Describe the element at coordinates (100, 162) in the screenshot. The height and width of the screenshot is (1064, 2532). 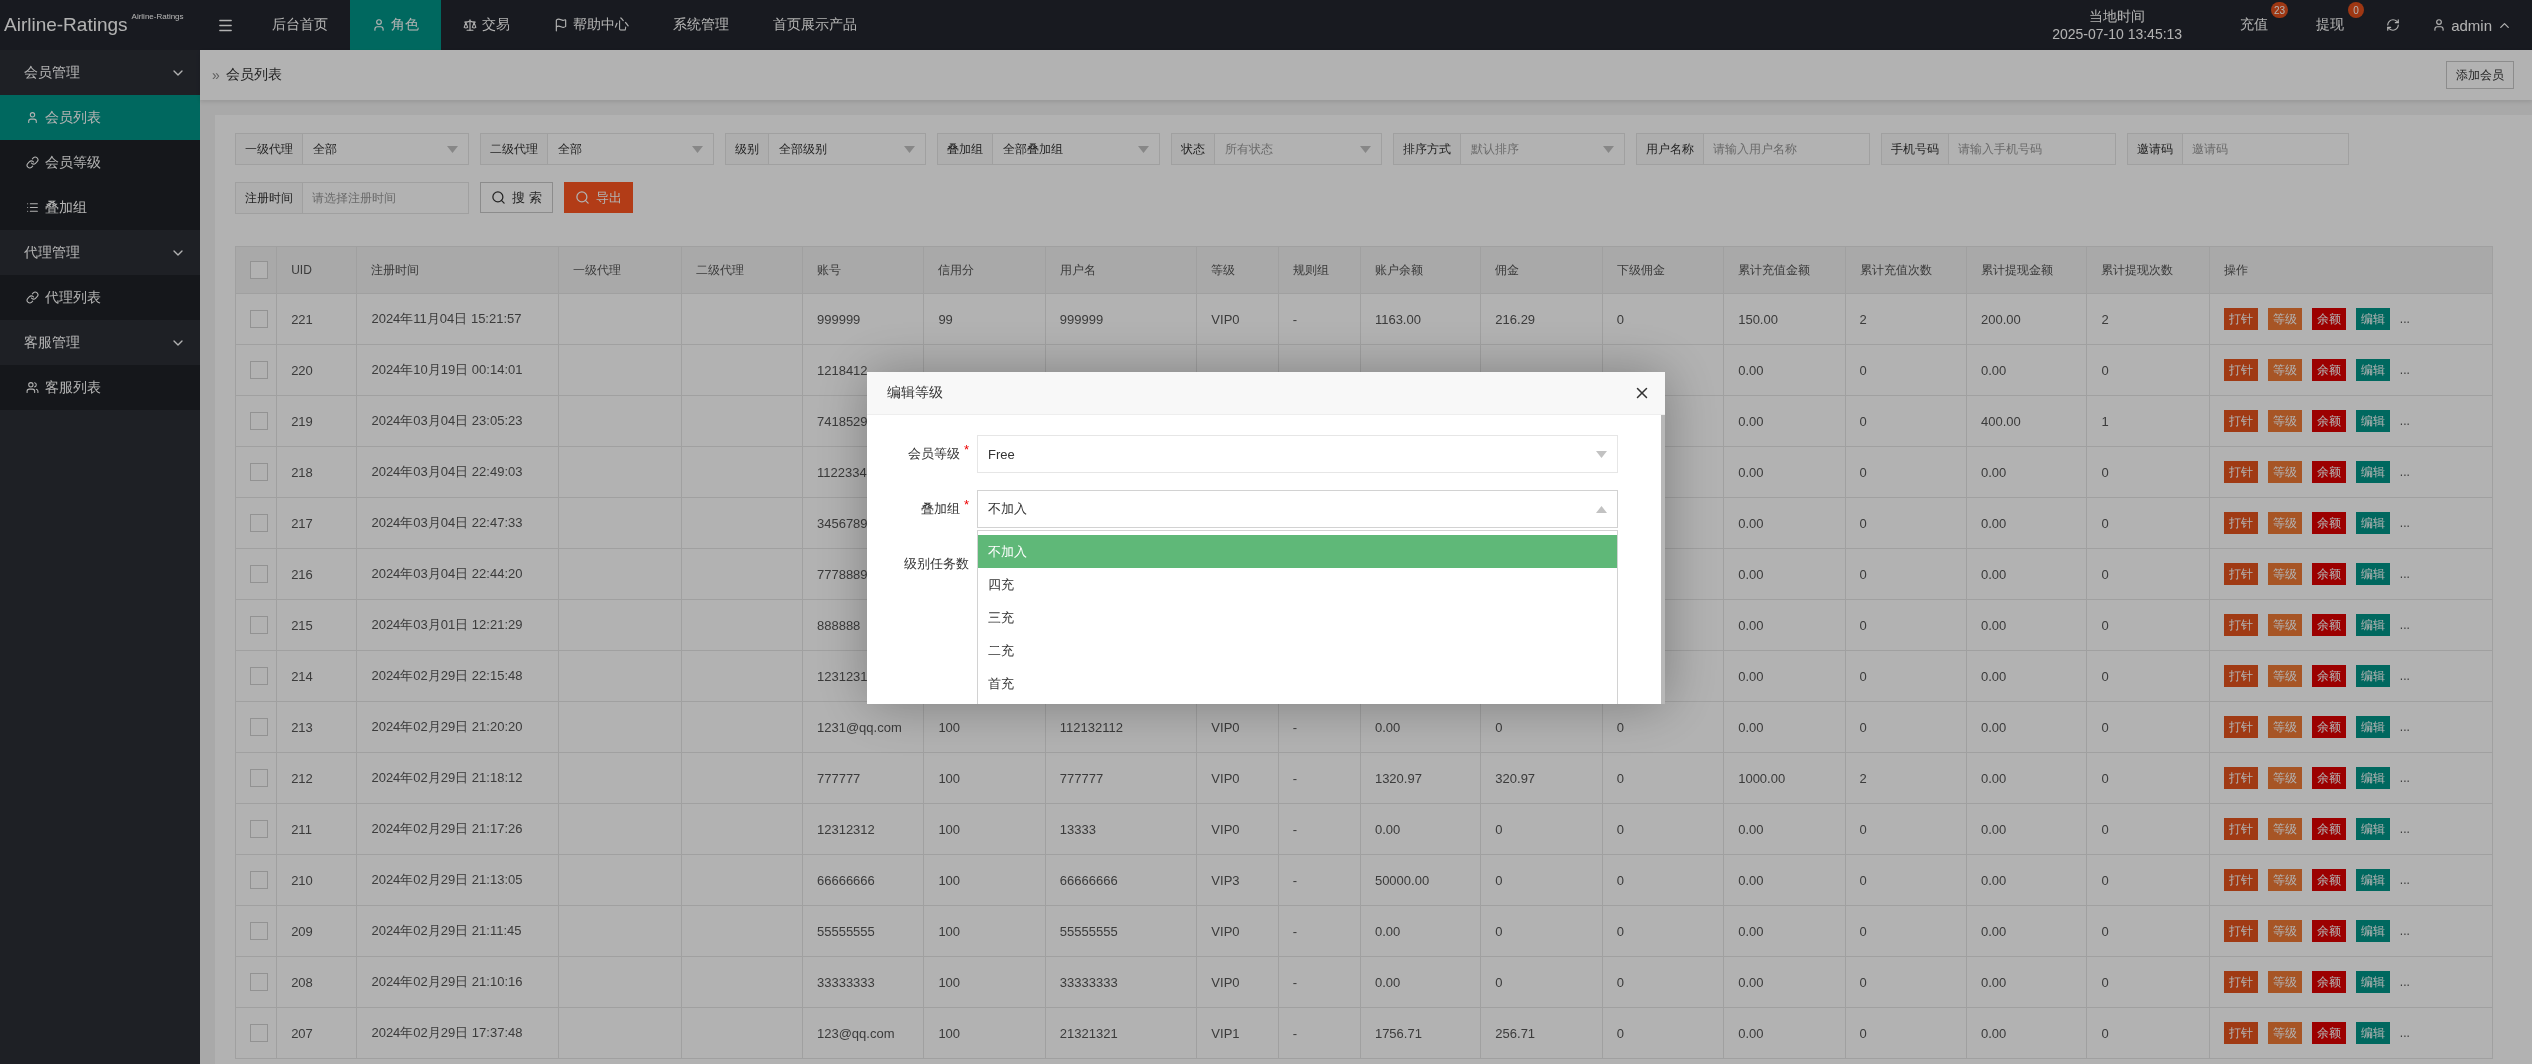
I see `sidebar-item: 会员等级` at that location.